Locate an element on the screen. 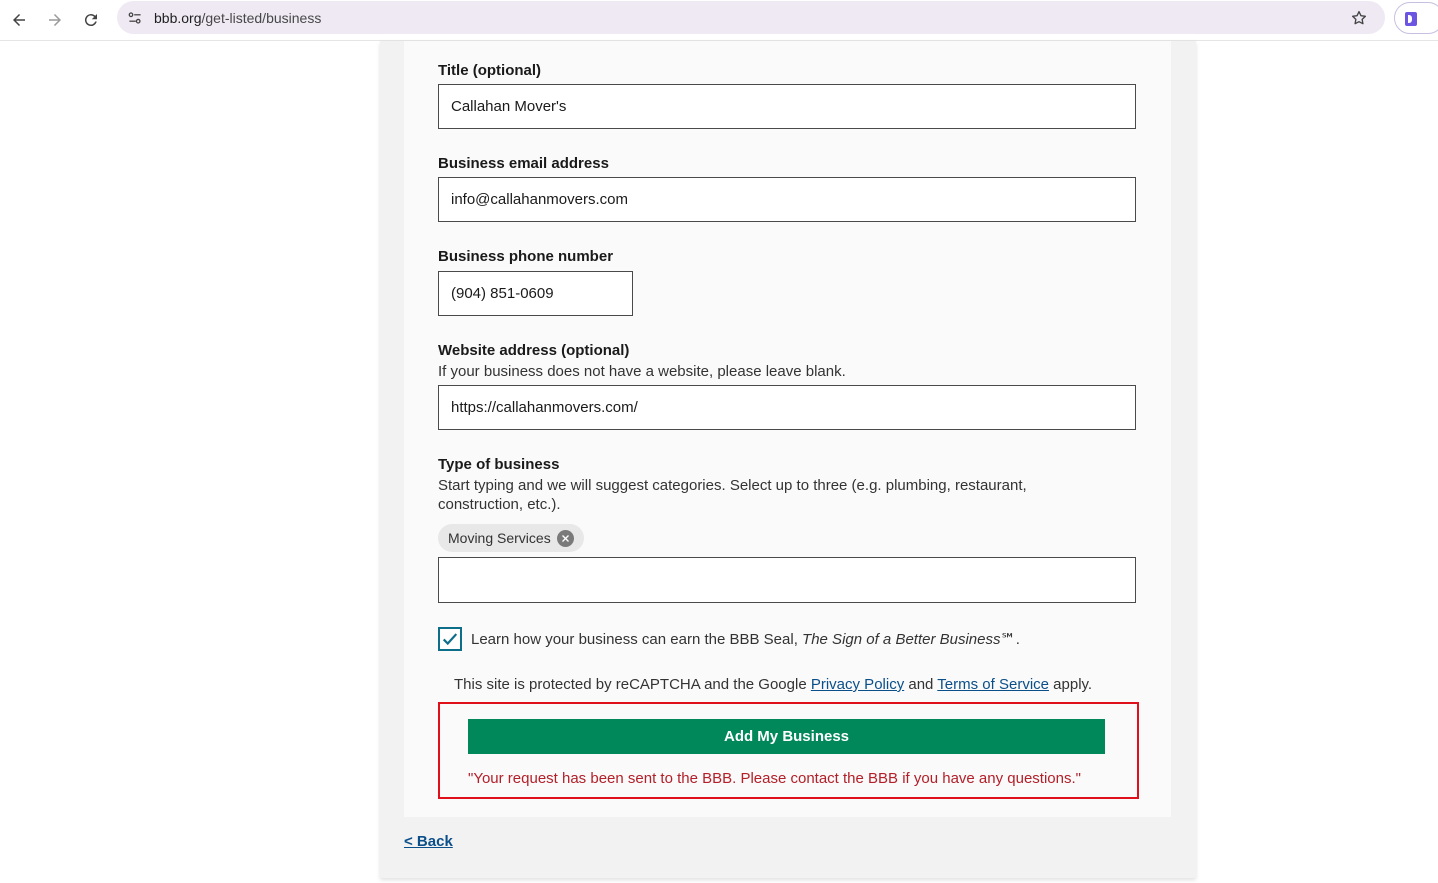 Image resolution: width=1438 pixels, height=883 pixels. reload-icon is located at coordinates (91, 20).